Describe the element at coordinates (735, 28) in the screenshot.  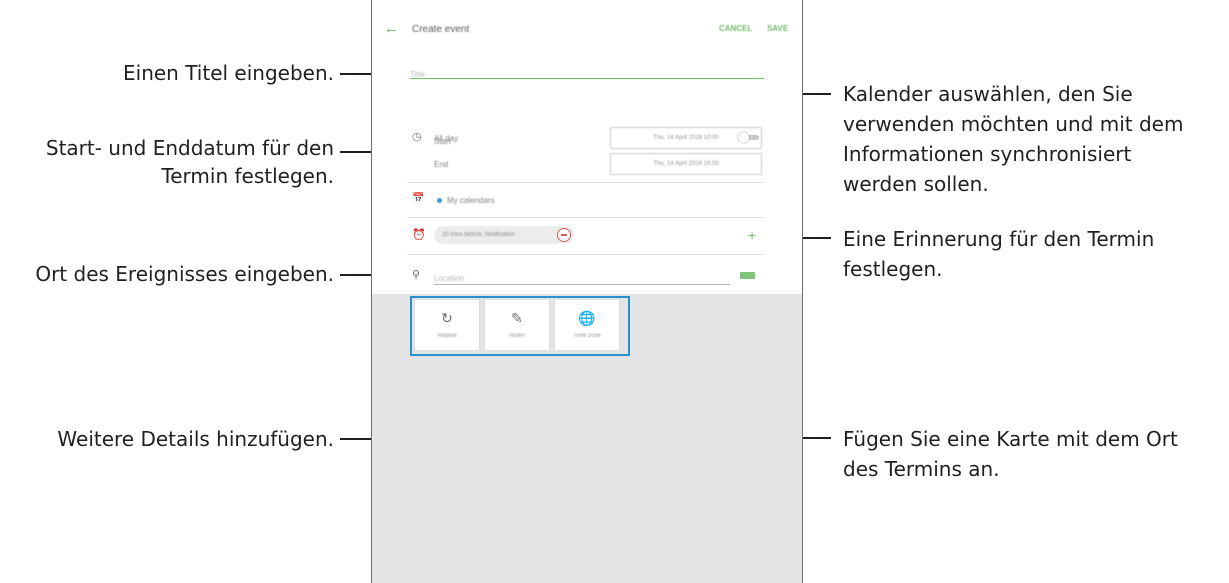
I see `cancel-button: CANCEL` at that location.